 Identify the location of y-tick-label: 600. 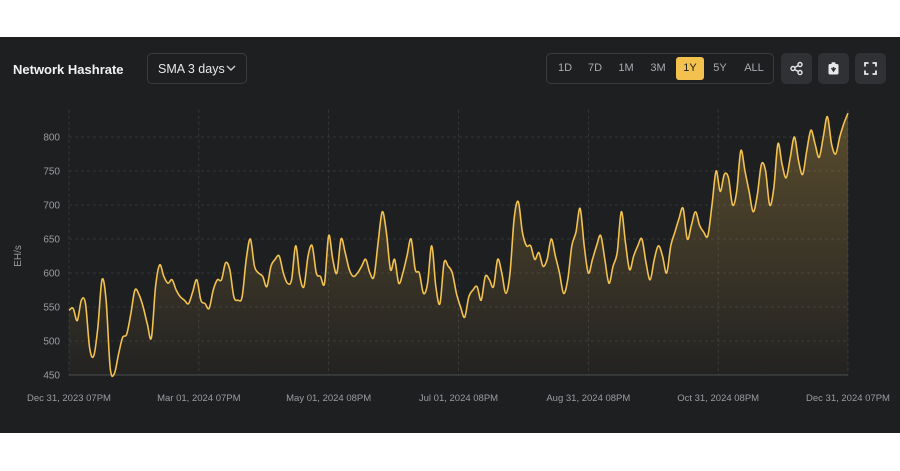
(51, 274).